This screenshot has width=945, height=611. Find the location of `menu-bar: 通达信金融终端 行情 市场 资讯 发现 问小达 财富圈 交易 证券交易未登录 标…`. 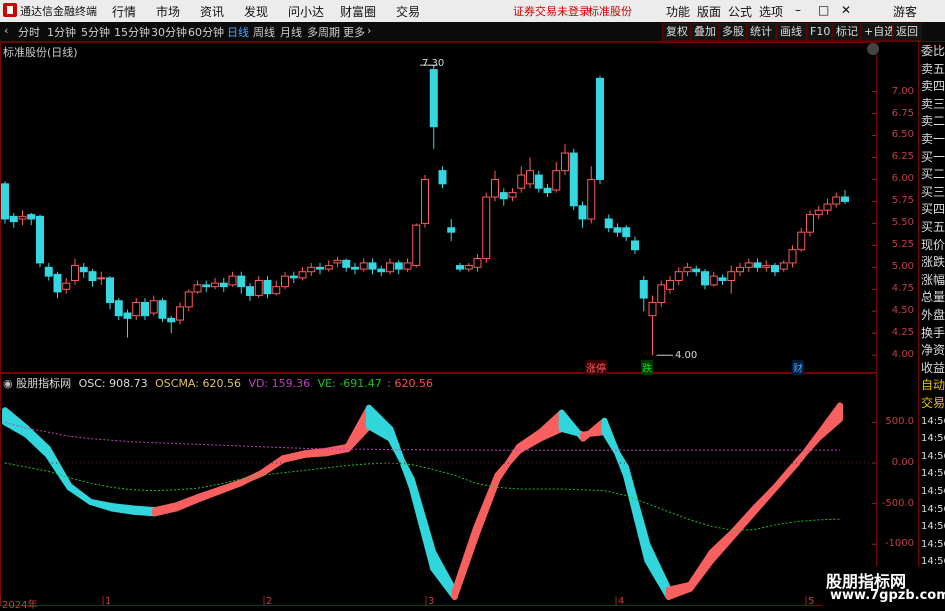

menu-bar: 通达信金融终端 行情 市场 资讯 发现 问小达 财富圈 交易 证券交易未登录 标… is located at coordinates (472, 11).